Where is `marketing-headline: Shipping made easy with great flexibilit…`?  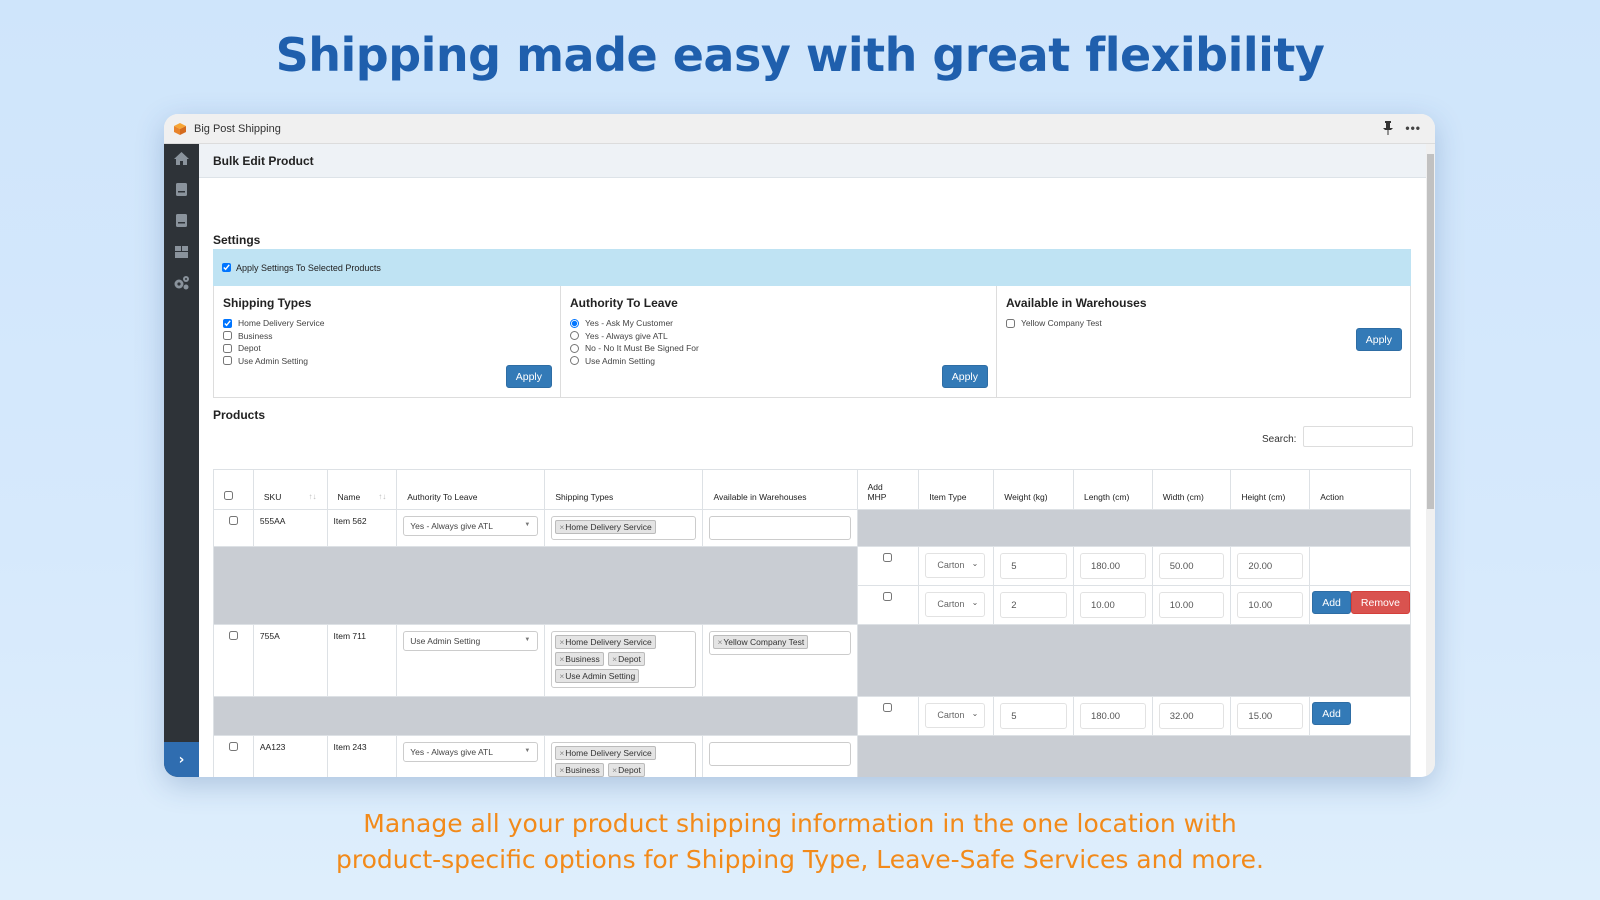 marketing-headline: Shipping made easy with great flexibilit… is located at coordinates (800, 55).